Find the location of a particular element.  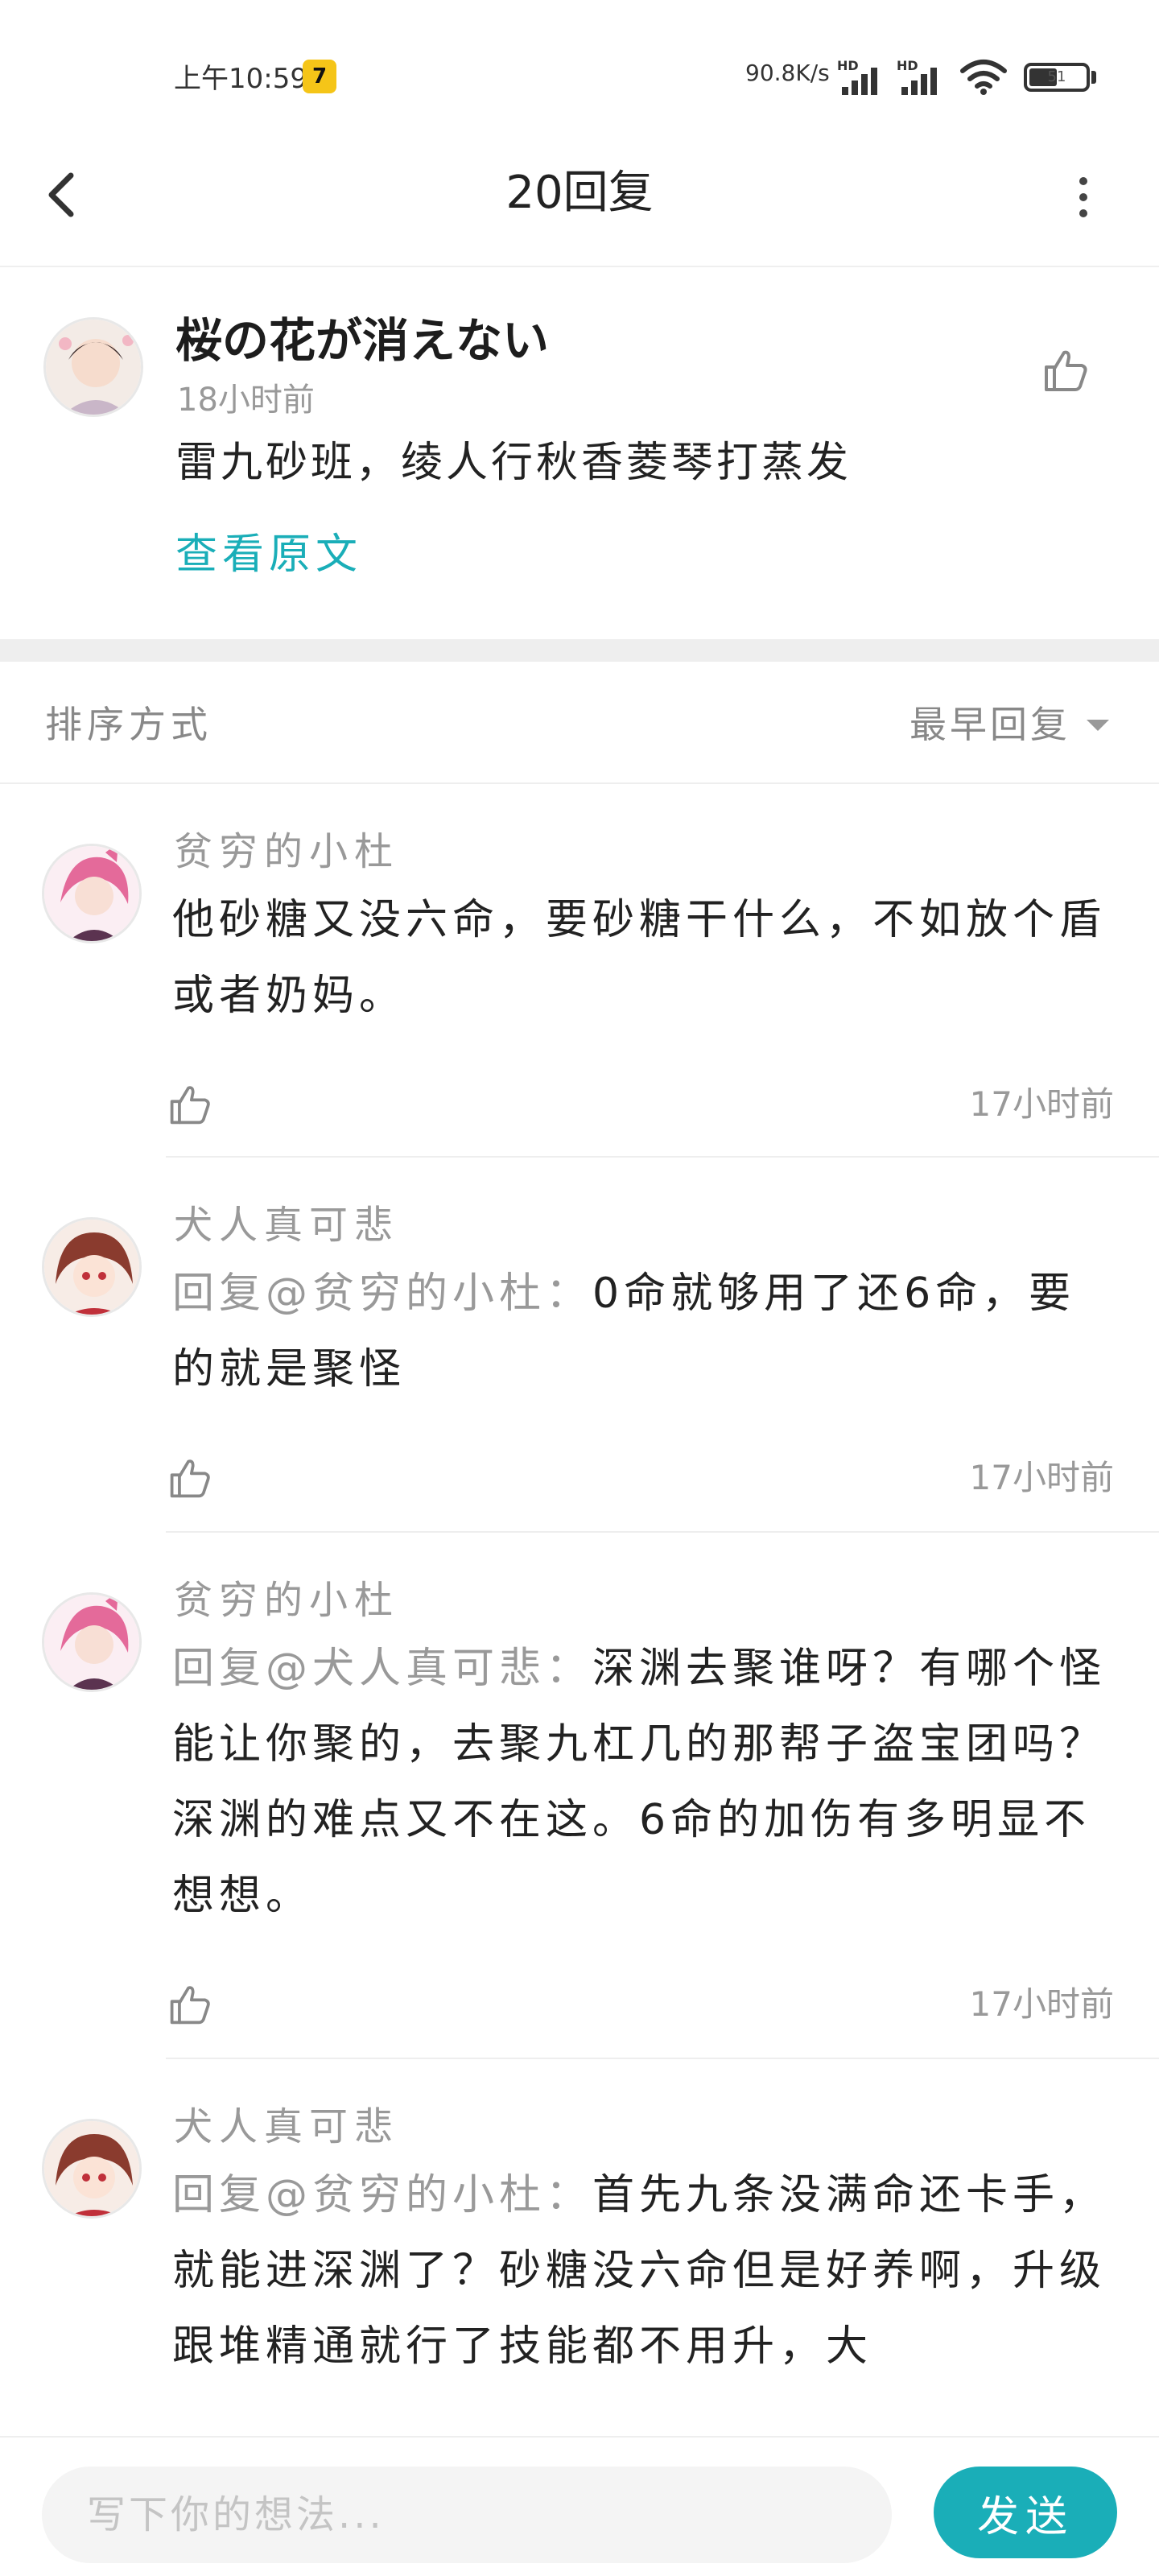

battery-icon: 51 is located at coordinates (1057, 77).